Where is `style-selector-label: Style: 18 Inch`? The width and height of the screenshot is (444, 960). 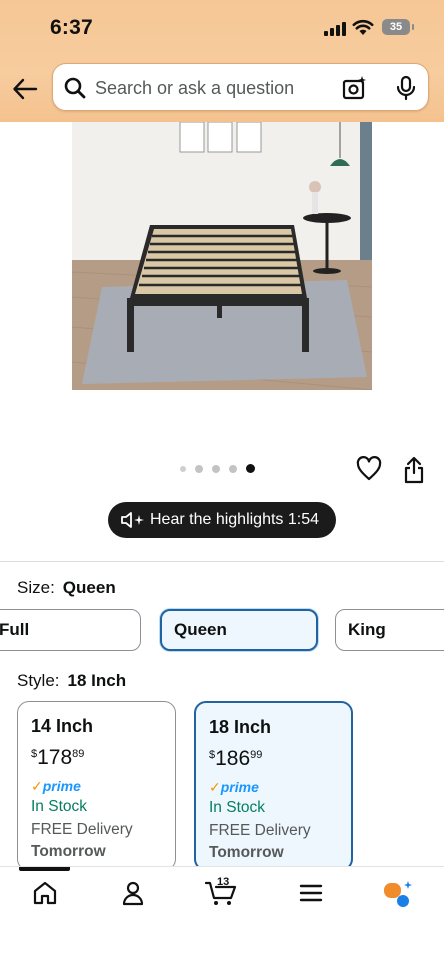
style-selector-label: Style: 18 Inch is located at coordinates (71, 681).